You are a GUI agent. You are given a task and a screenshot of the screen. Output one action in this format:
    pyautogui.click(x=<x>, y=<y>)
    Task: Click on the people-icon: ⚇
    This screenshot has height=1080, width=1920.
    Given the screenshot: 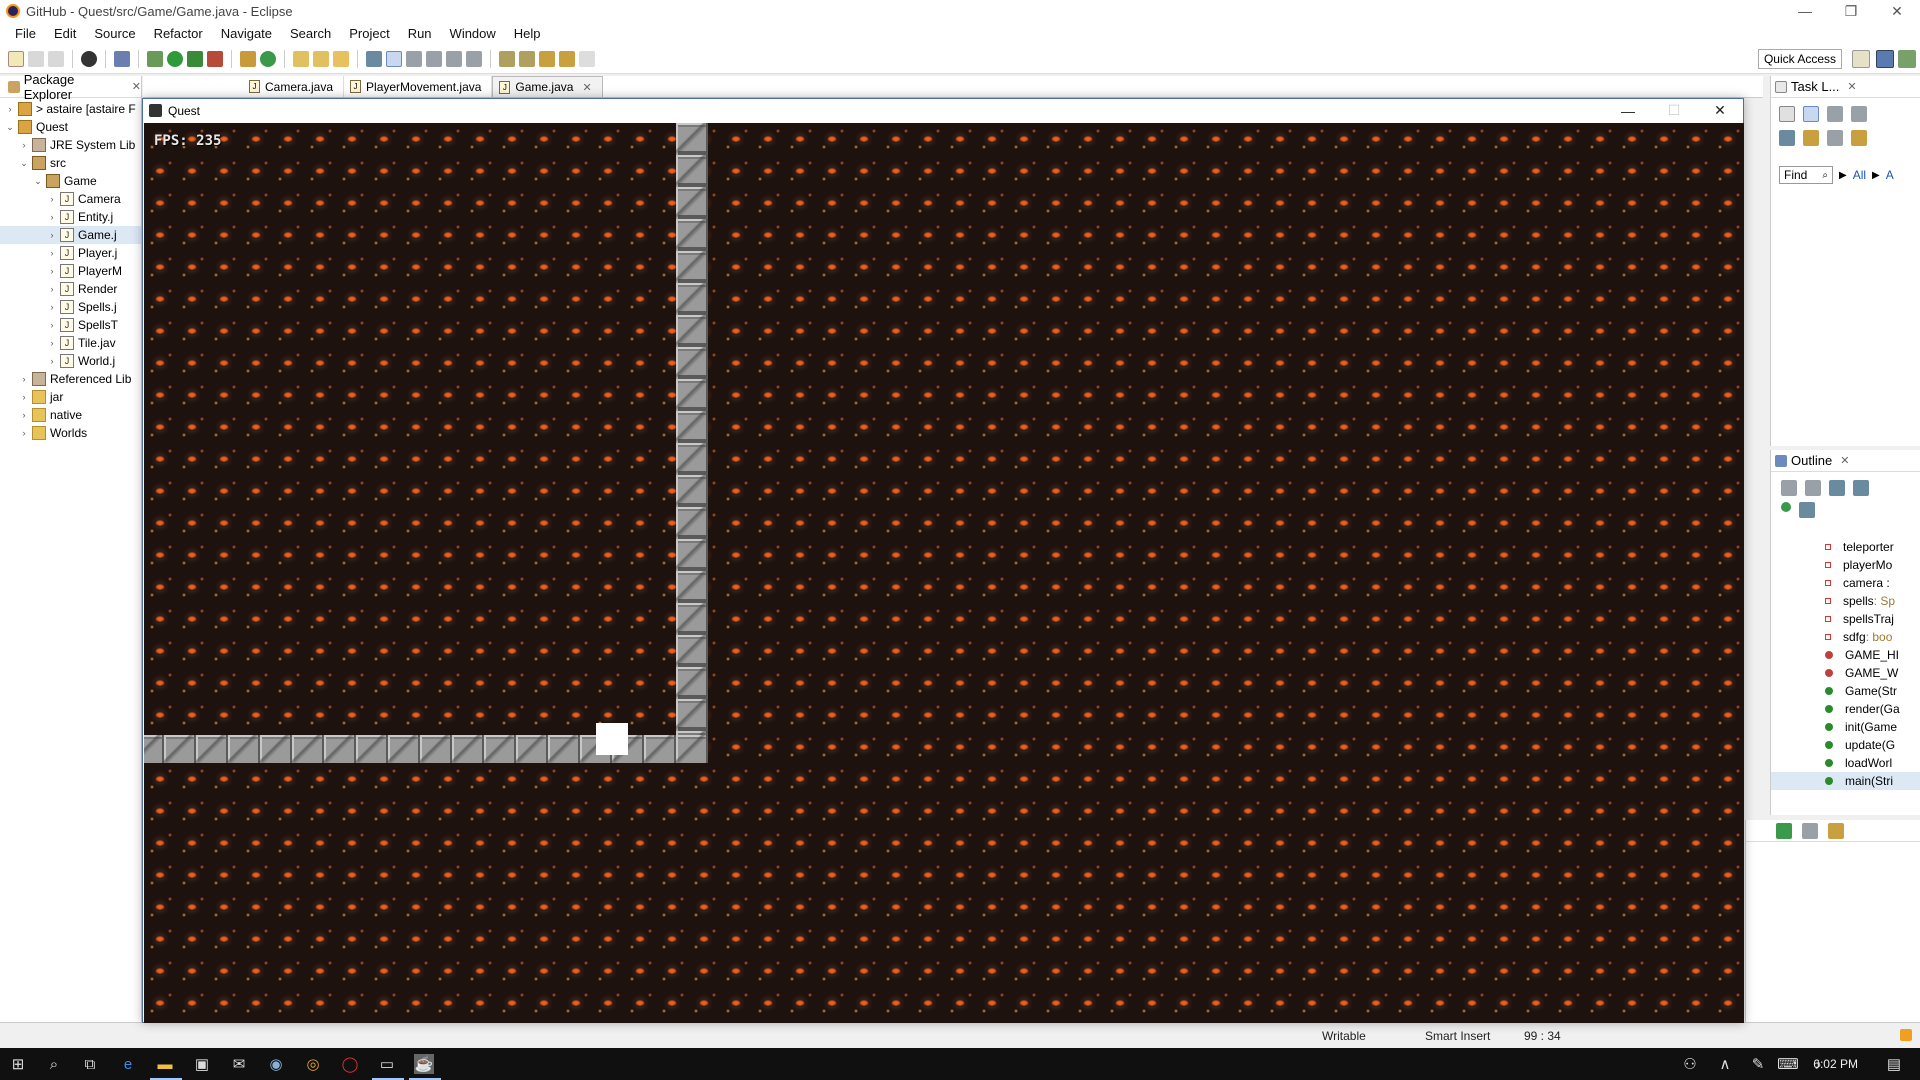 What is the action you would take?
    pyautogui.click(x=1690, y=1064)
    